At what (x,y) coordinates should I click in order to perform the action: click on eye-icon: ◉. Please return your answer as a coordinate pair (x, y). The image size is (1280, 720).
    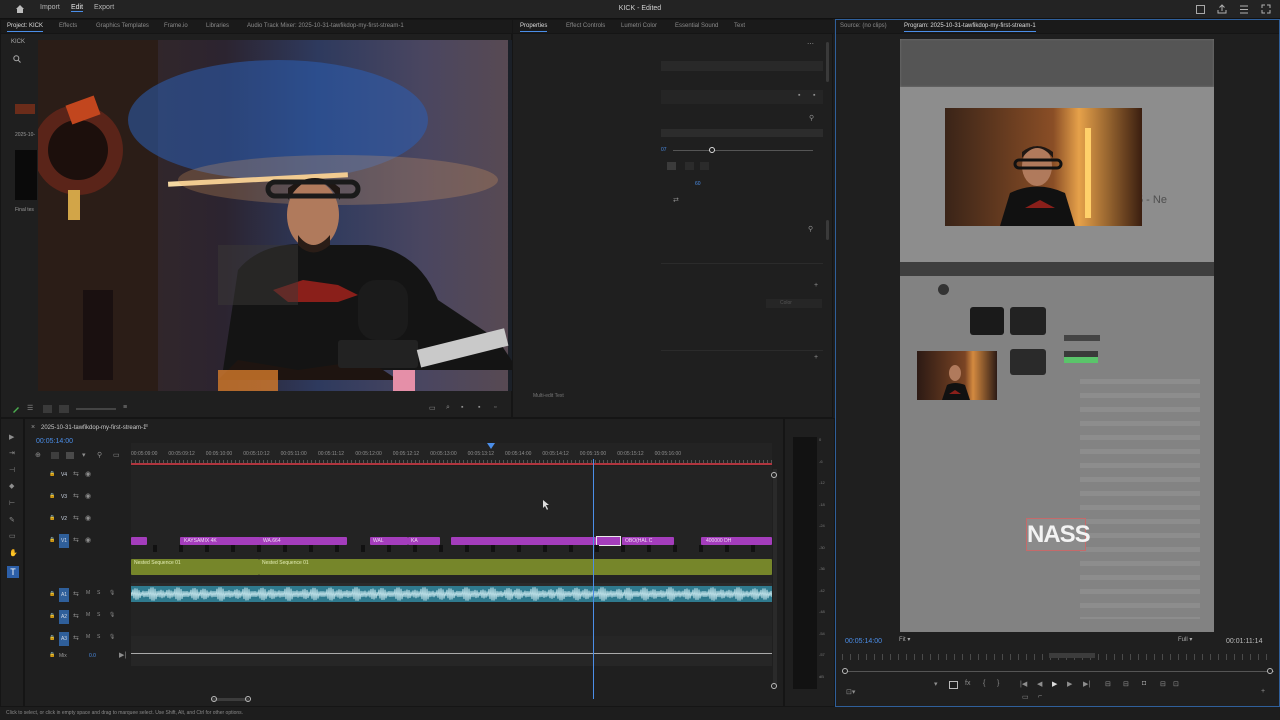
    Looking at the image, I should click on (88, 518).